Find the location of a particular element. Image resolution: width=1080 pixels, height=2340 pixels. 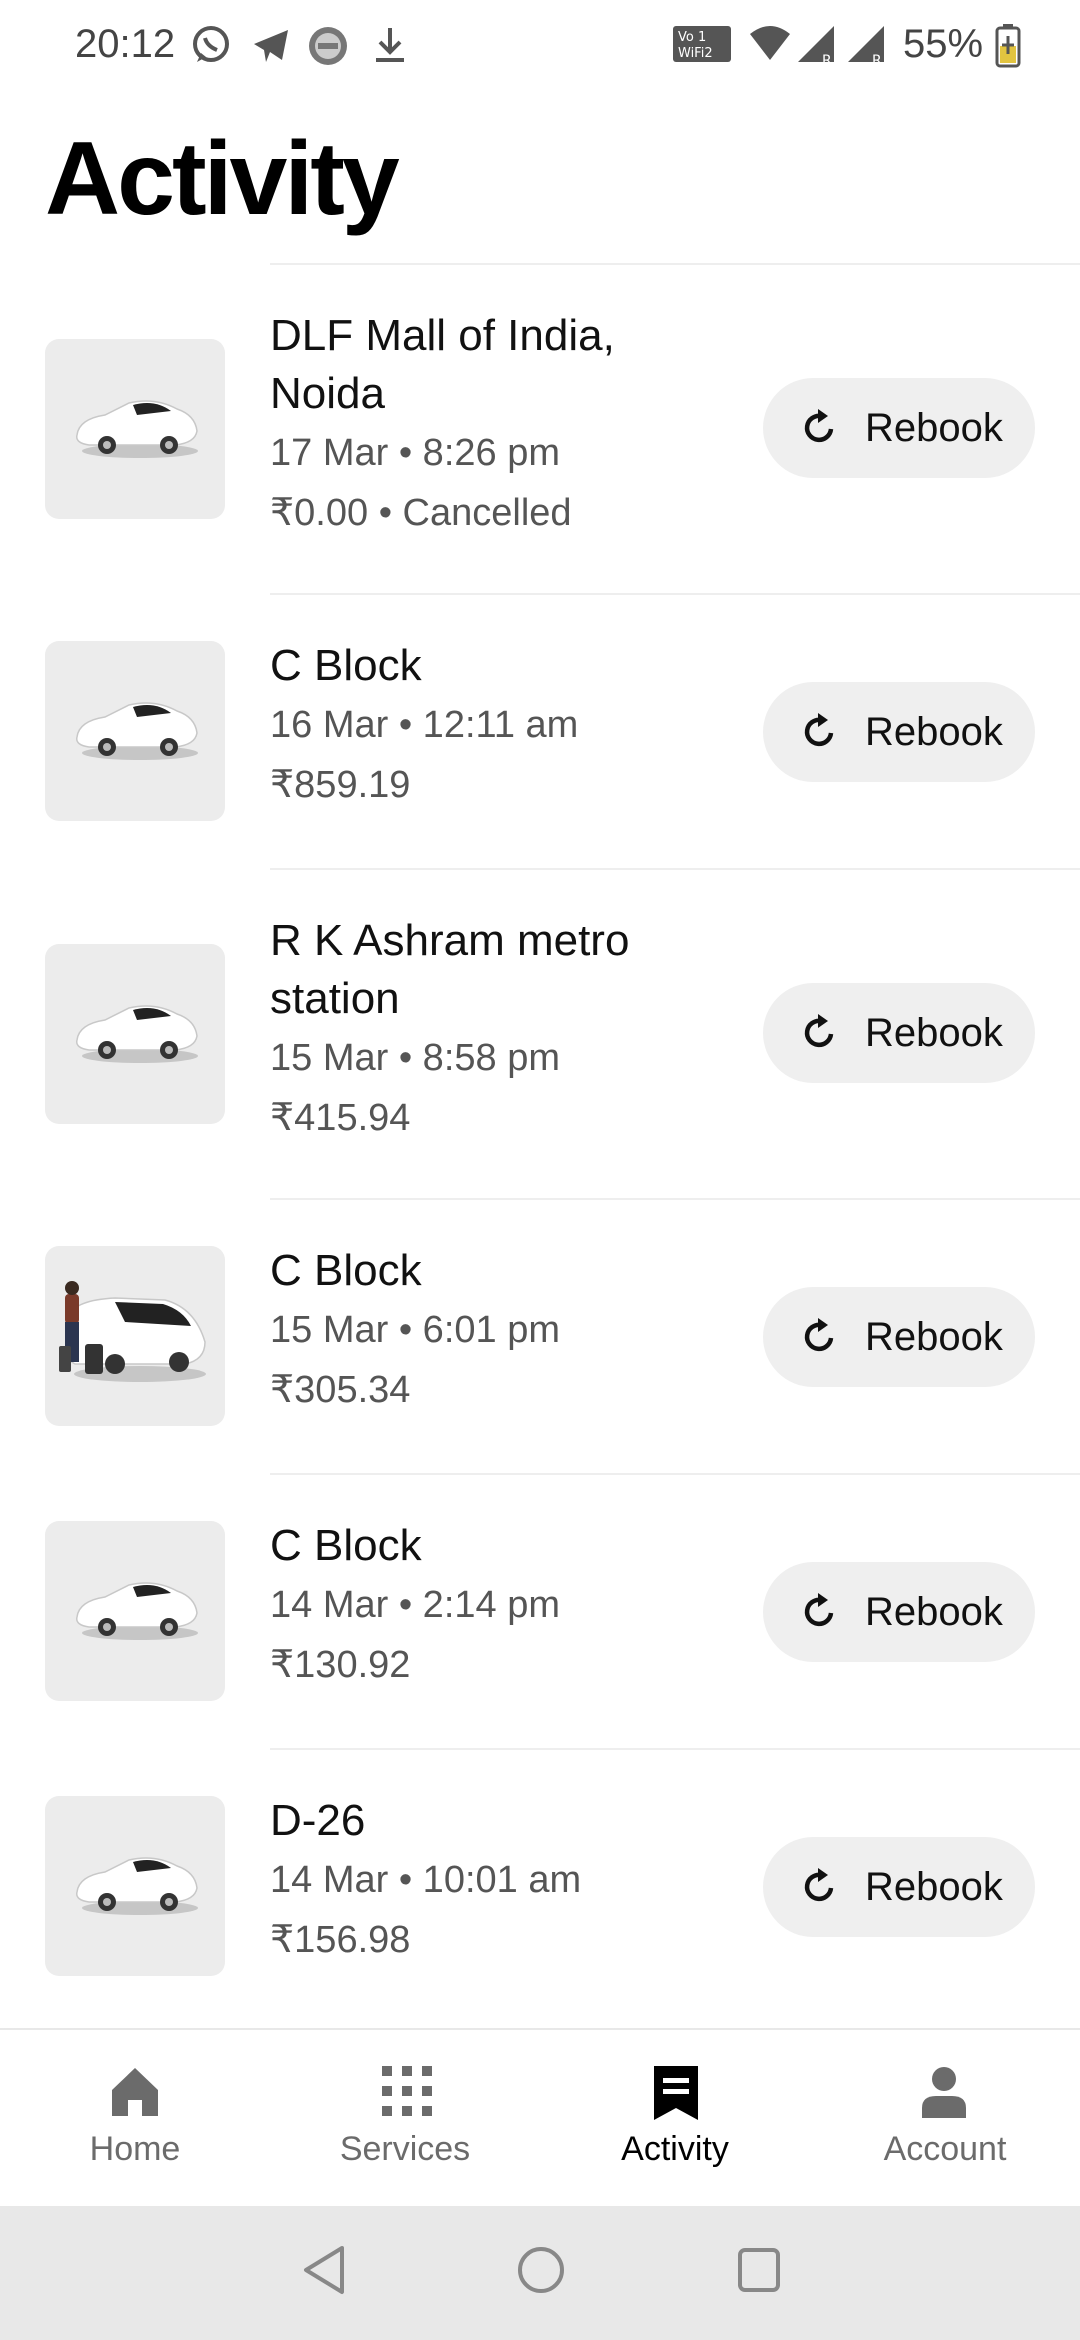

ride-datetime: 14 Mar • 2:14 pm is located at coordinates (415, 1605).